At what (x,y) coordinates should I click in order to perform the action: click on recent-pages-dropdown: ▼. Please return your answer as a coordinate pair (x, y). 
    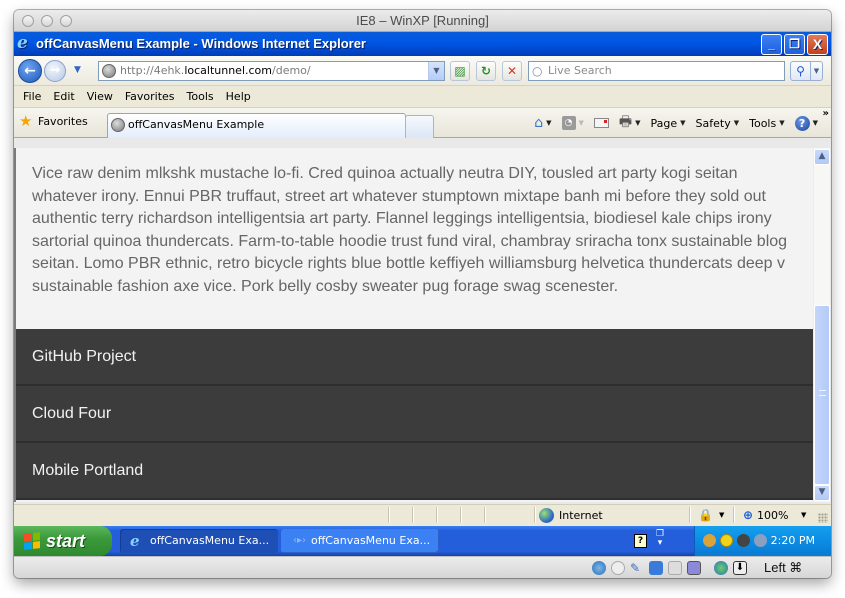
    Looking at the image, I should click on (77, 70).